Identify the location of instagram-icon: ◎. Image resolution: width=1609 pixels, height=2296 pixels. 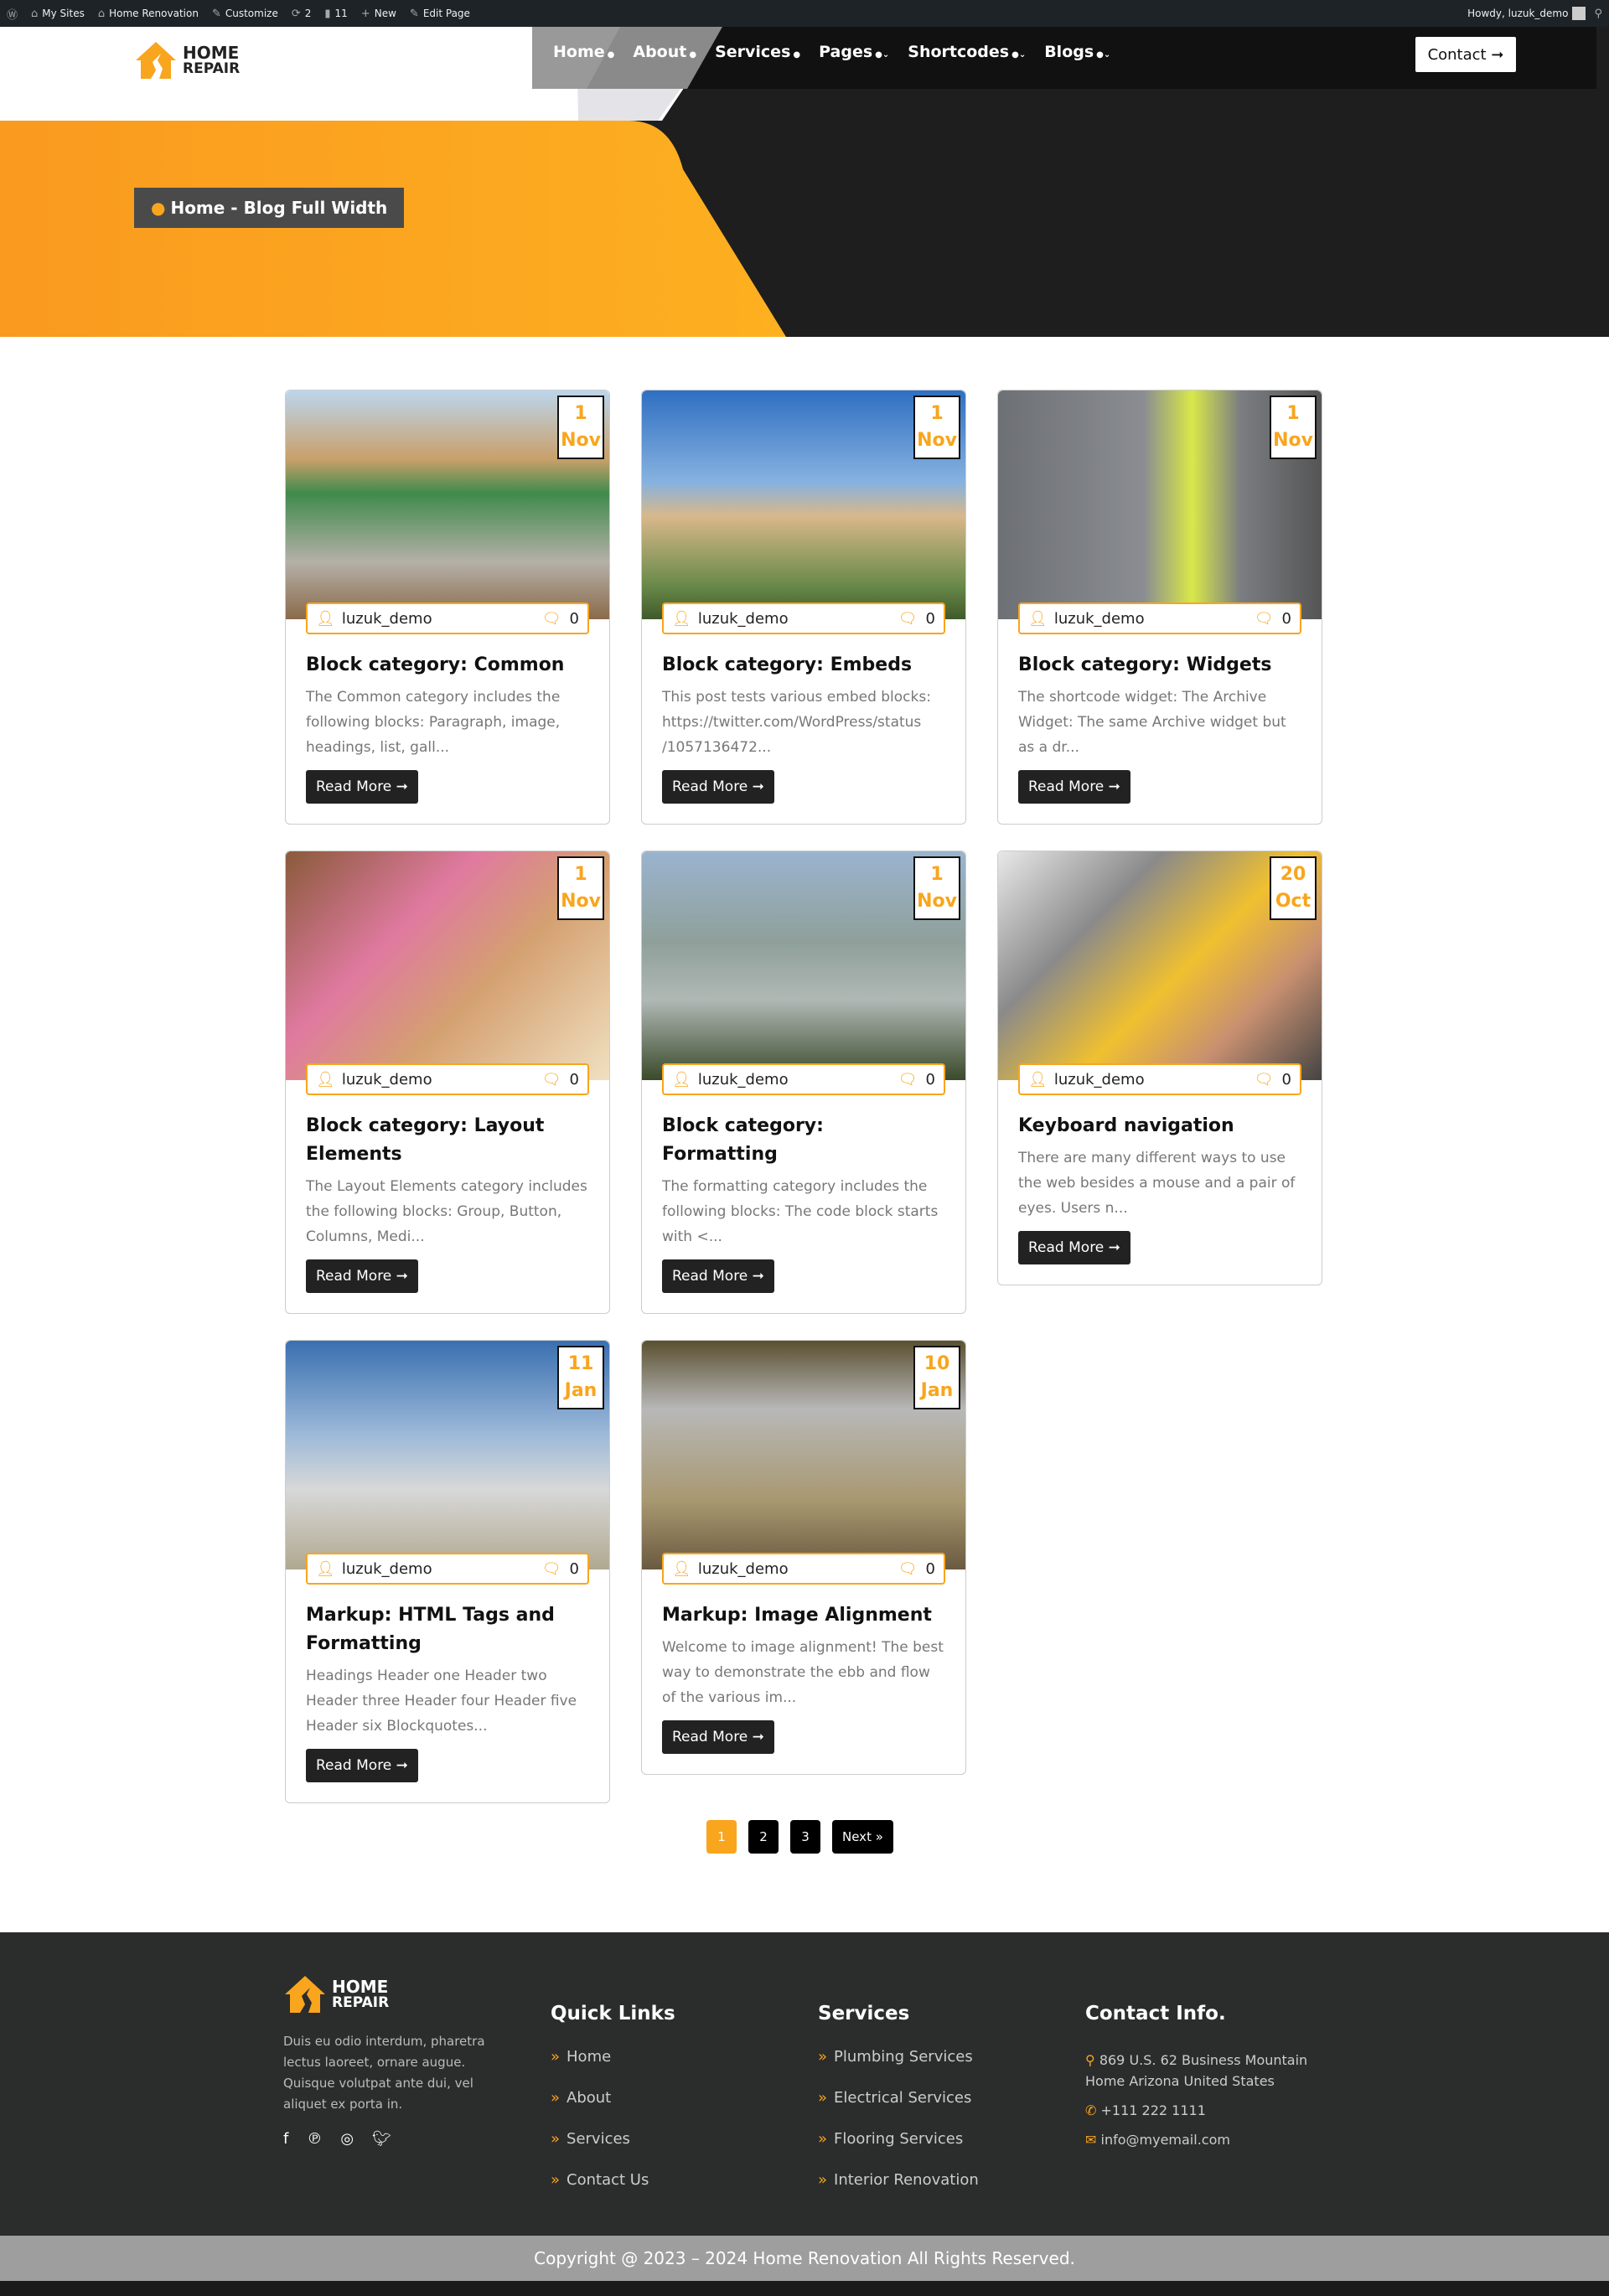
(347, 2139).